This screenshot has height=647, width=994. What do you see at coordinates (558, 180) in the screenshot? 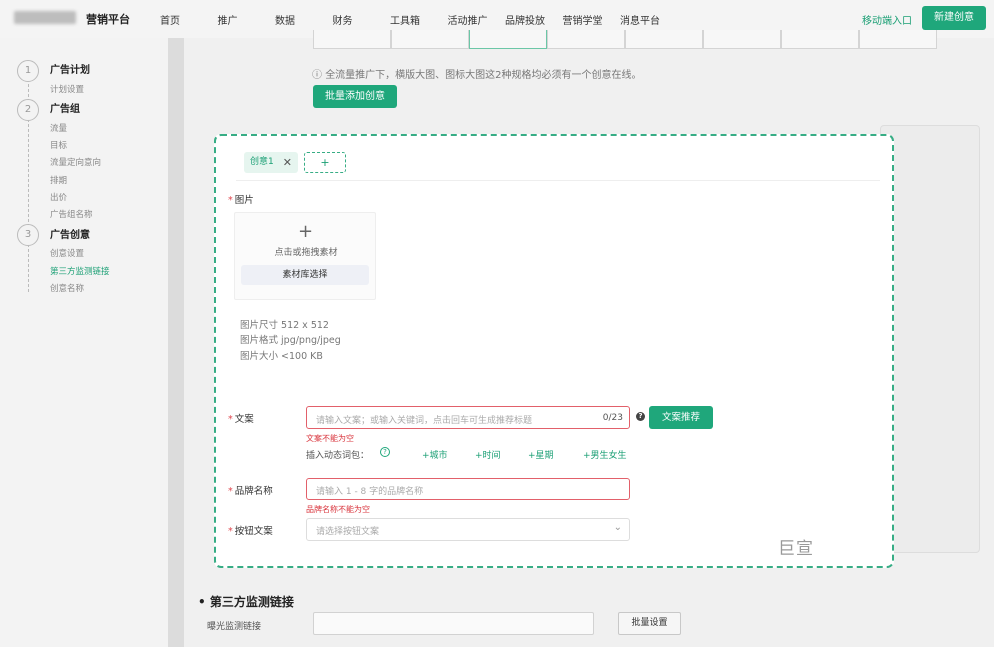
I see `divider` at bounding box center [558, 180].